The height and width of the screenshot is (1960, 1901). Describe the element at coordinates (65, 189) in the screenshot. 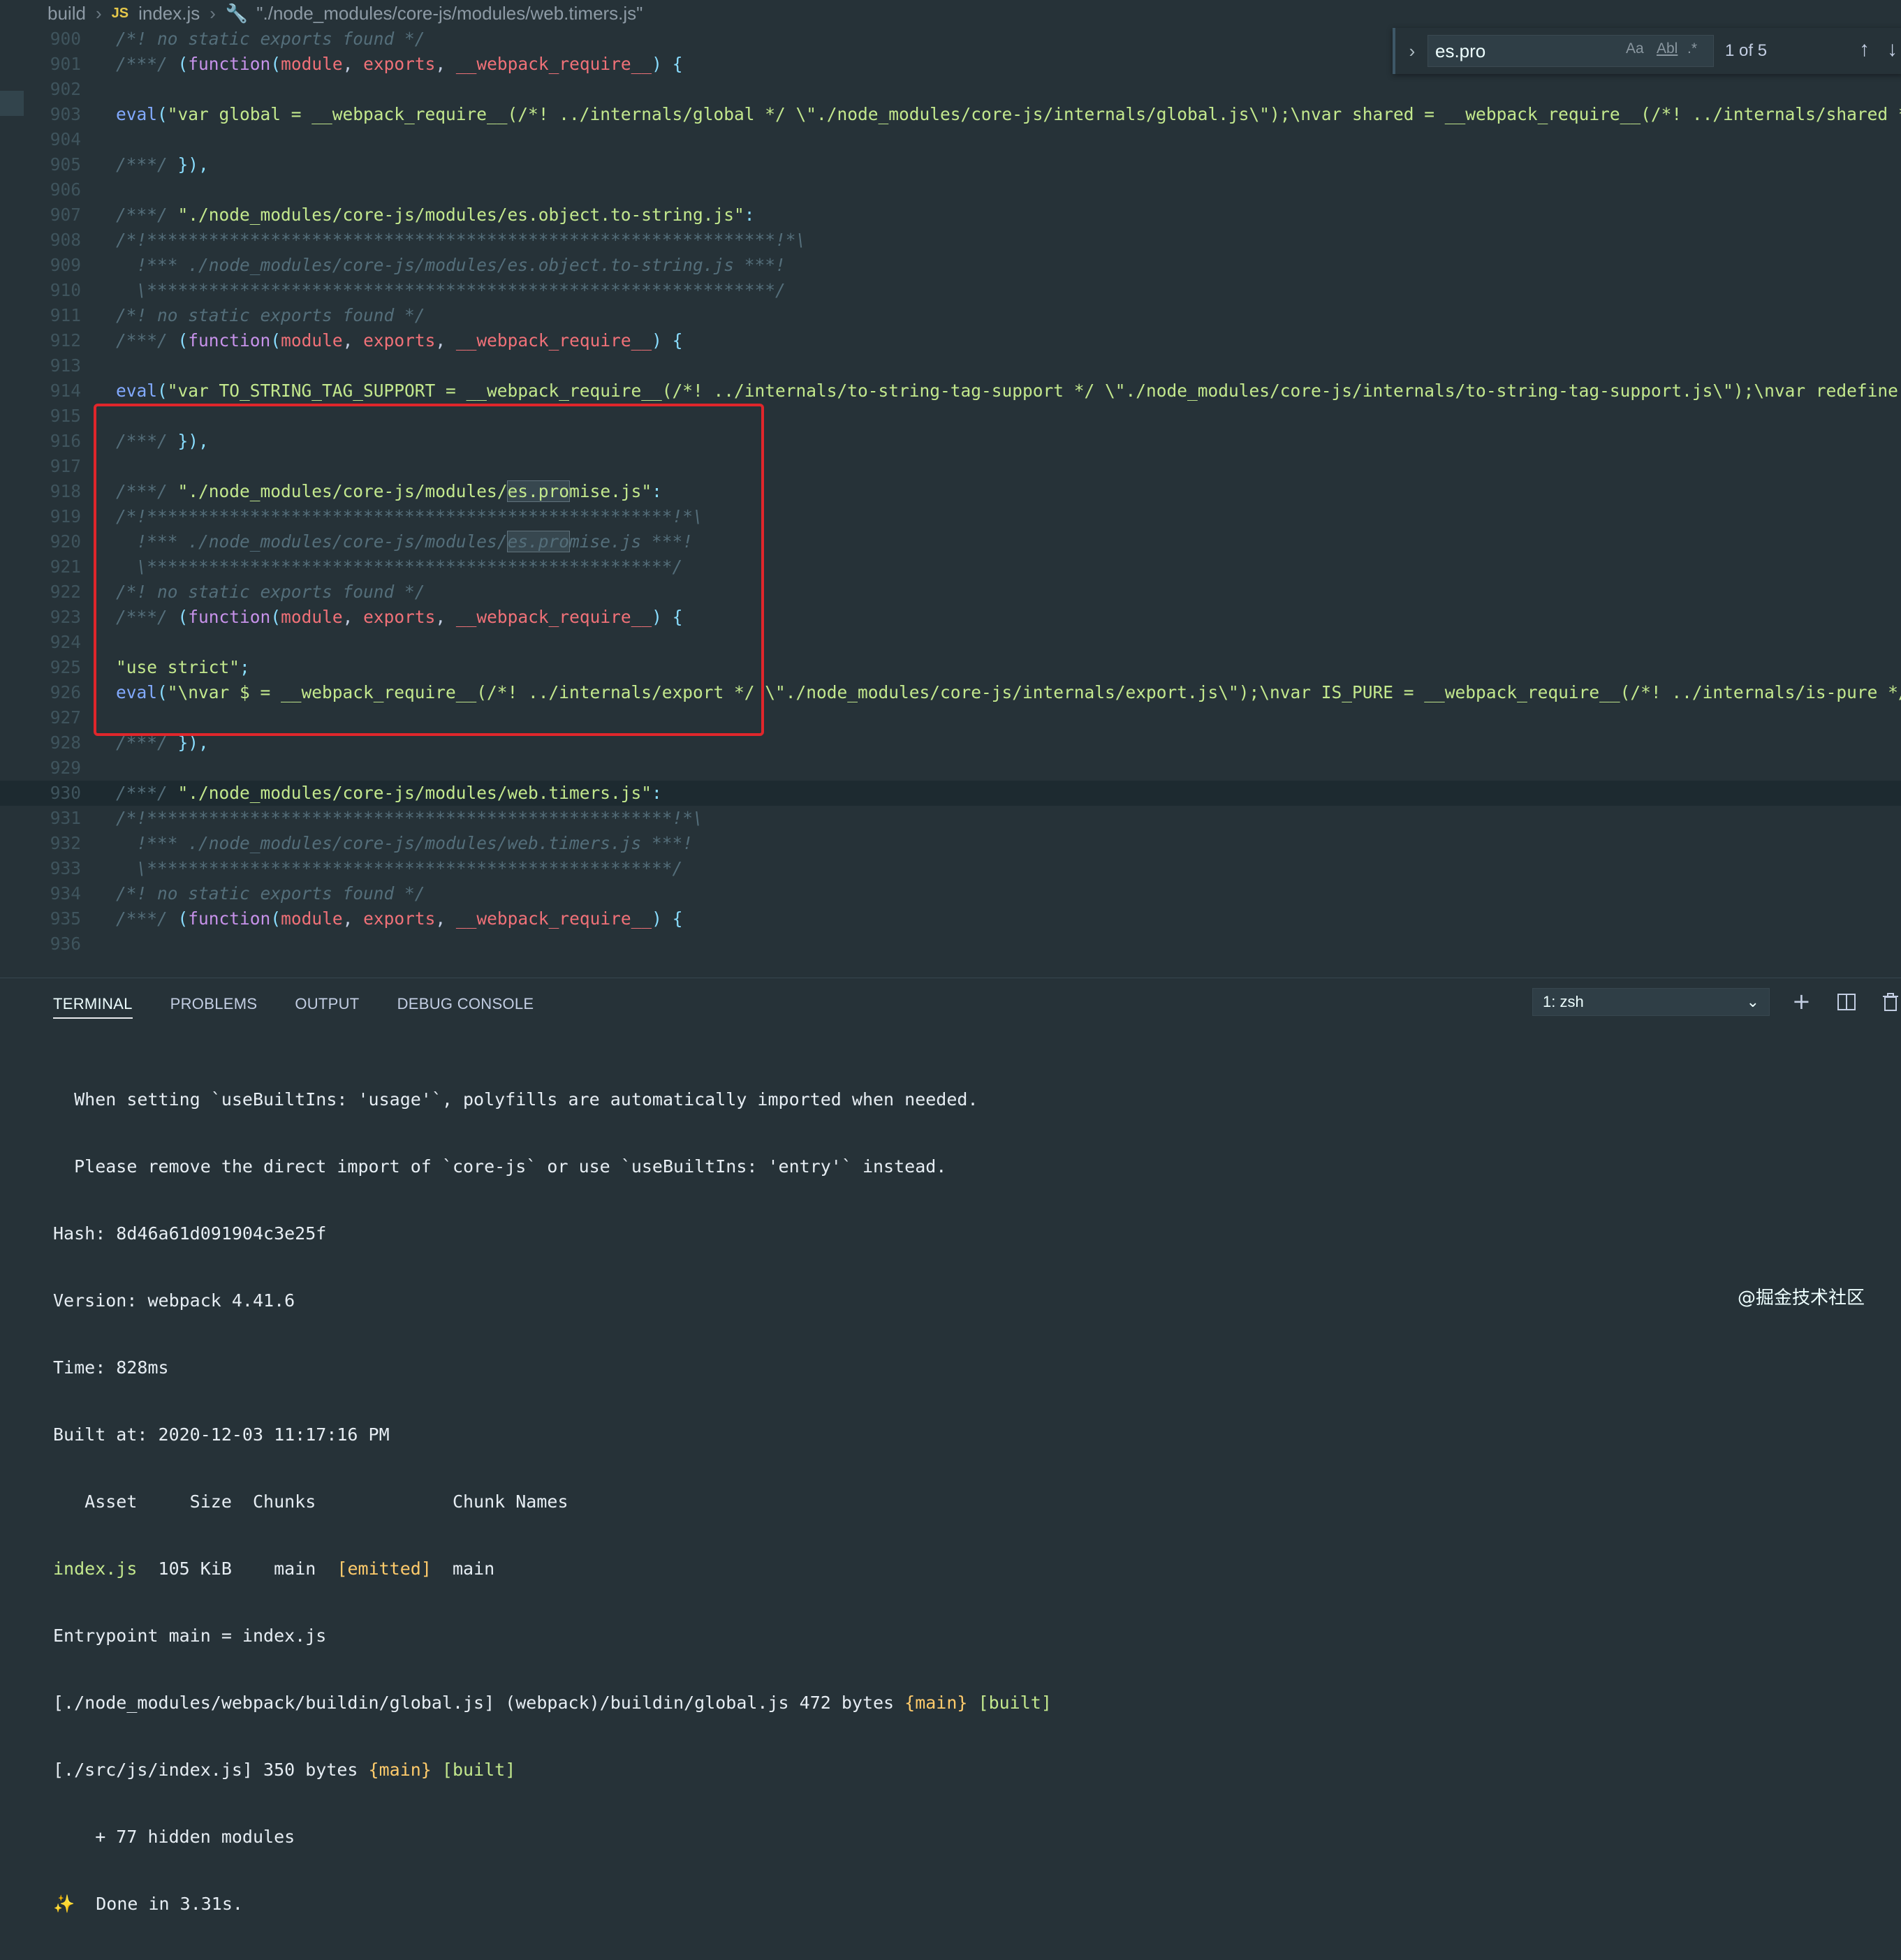

I see `line-number: 906` at that location.